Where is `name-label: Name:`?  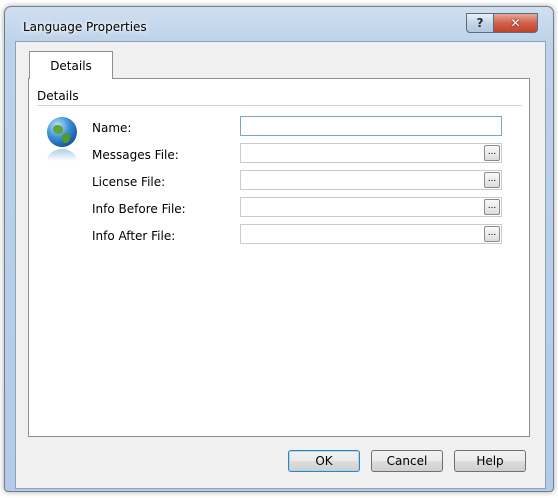
name-label: Name: is located at coordinates (112, 128).